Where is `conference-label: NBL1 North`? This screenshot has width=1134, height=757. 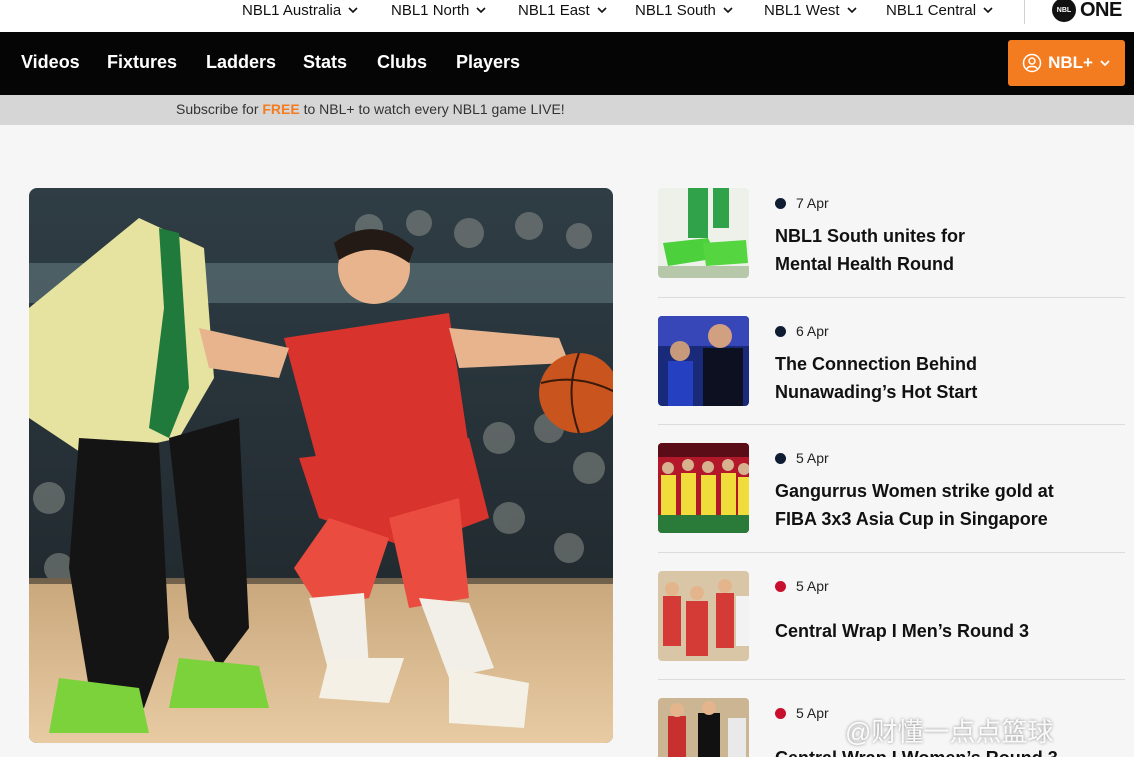 conference-label: NBL1 North is located at coordinates (430, 10).